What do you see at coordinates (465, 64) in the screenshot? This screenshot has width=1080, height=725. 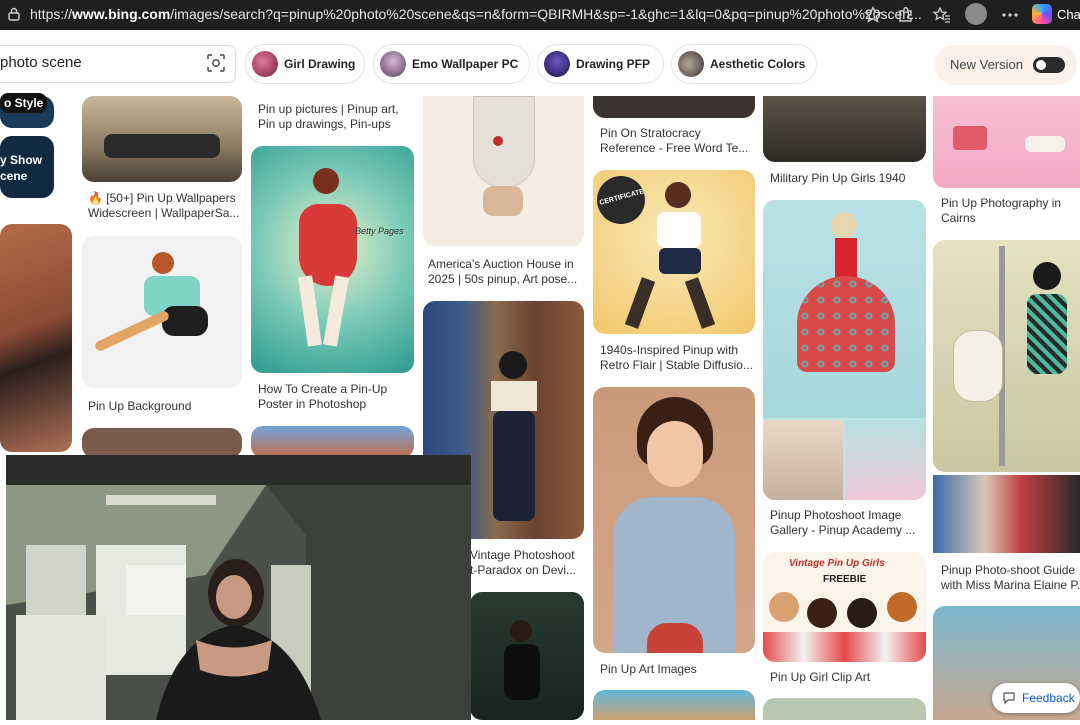 I see `pill-label: Emo Wallpaper PC` at bounding box center [465, 64].